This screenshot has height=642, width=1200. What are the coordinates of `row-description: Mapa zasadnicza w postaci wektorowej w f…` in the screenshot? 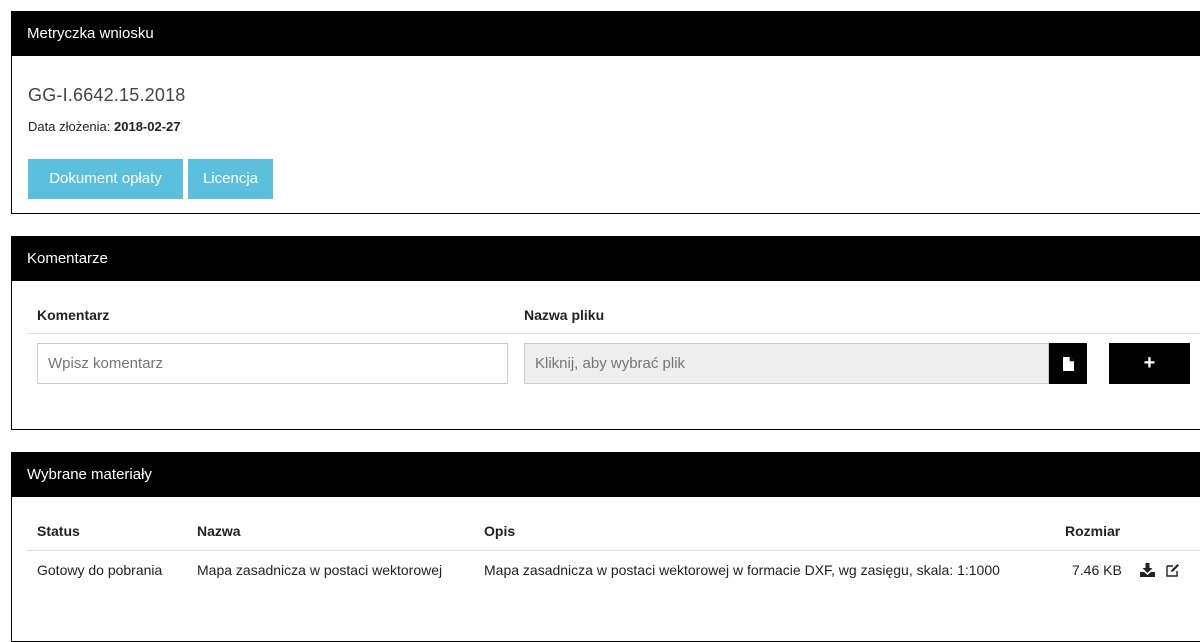 It's located at (742, 570).